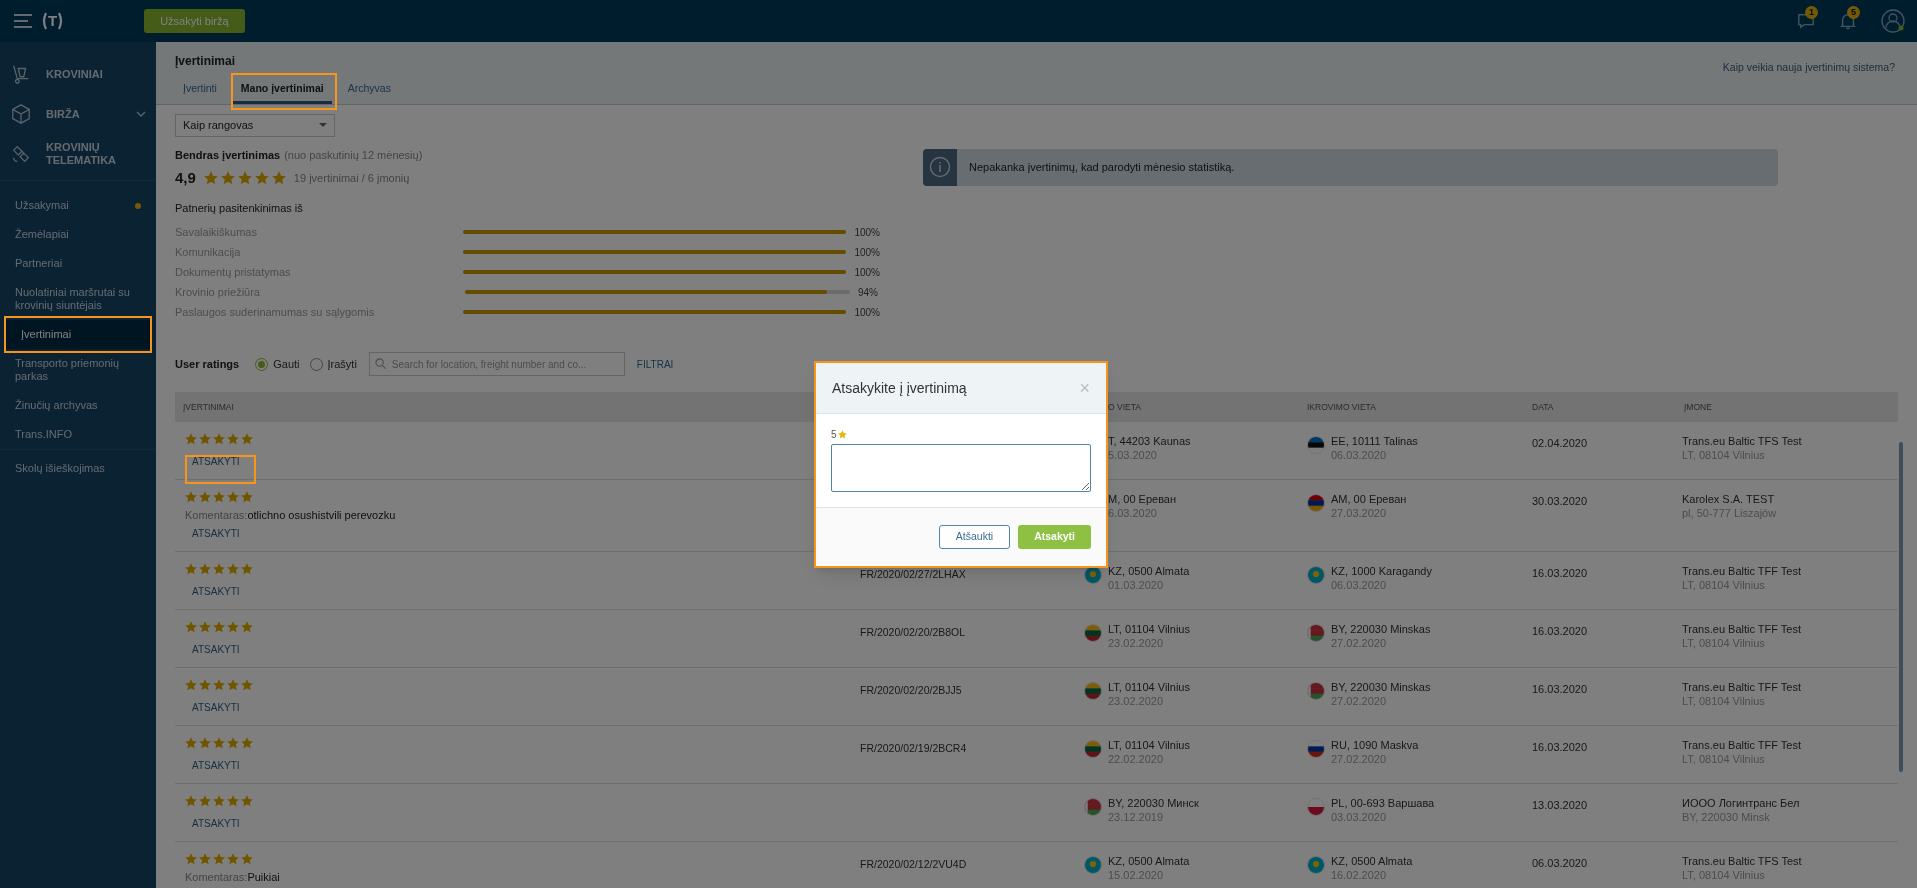 The height and width of the screenshot is (888, 1917). Describe the element at coordinates (655, 364) in the screenshot. I see `filters-link: FILTRAI` at that location.